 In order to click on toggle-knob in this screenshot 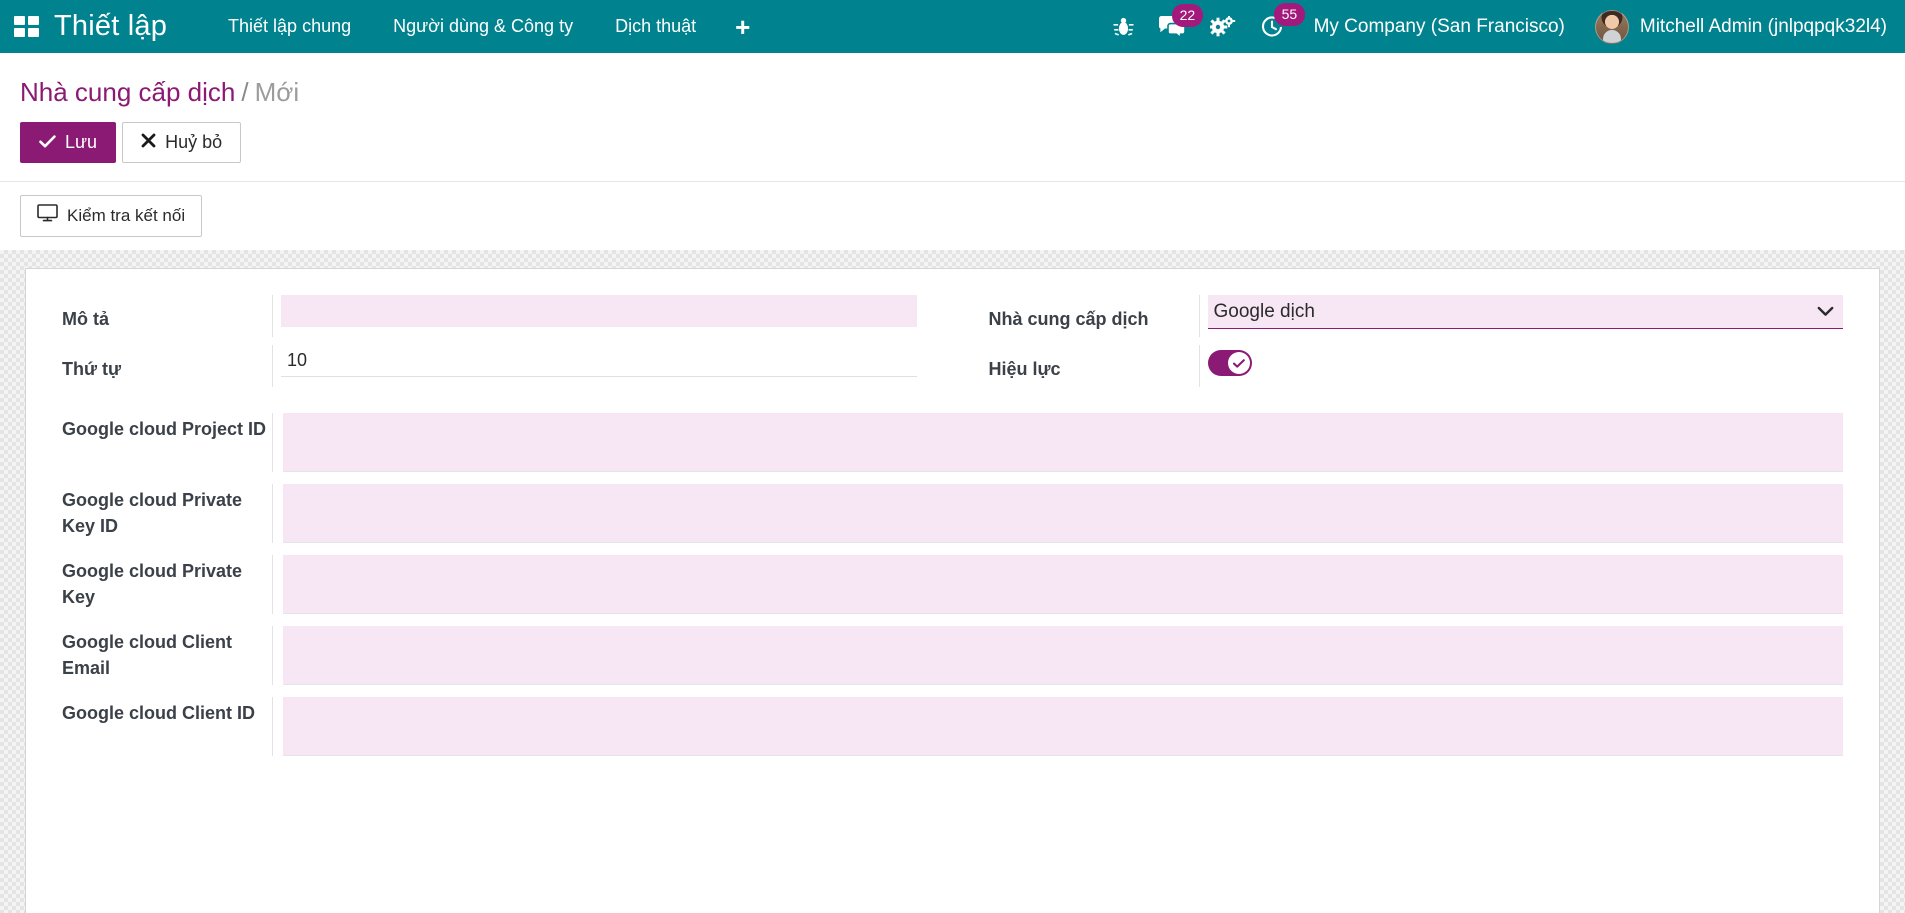, I will do `click(1238, 363)`.